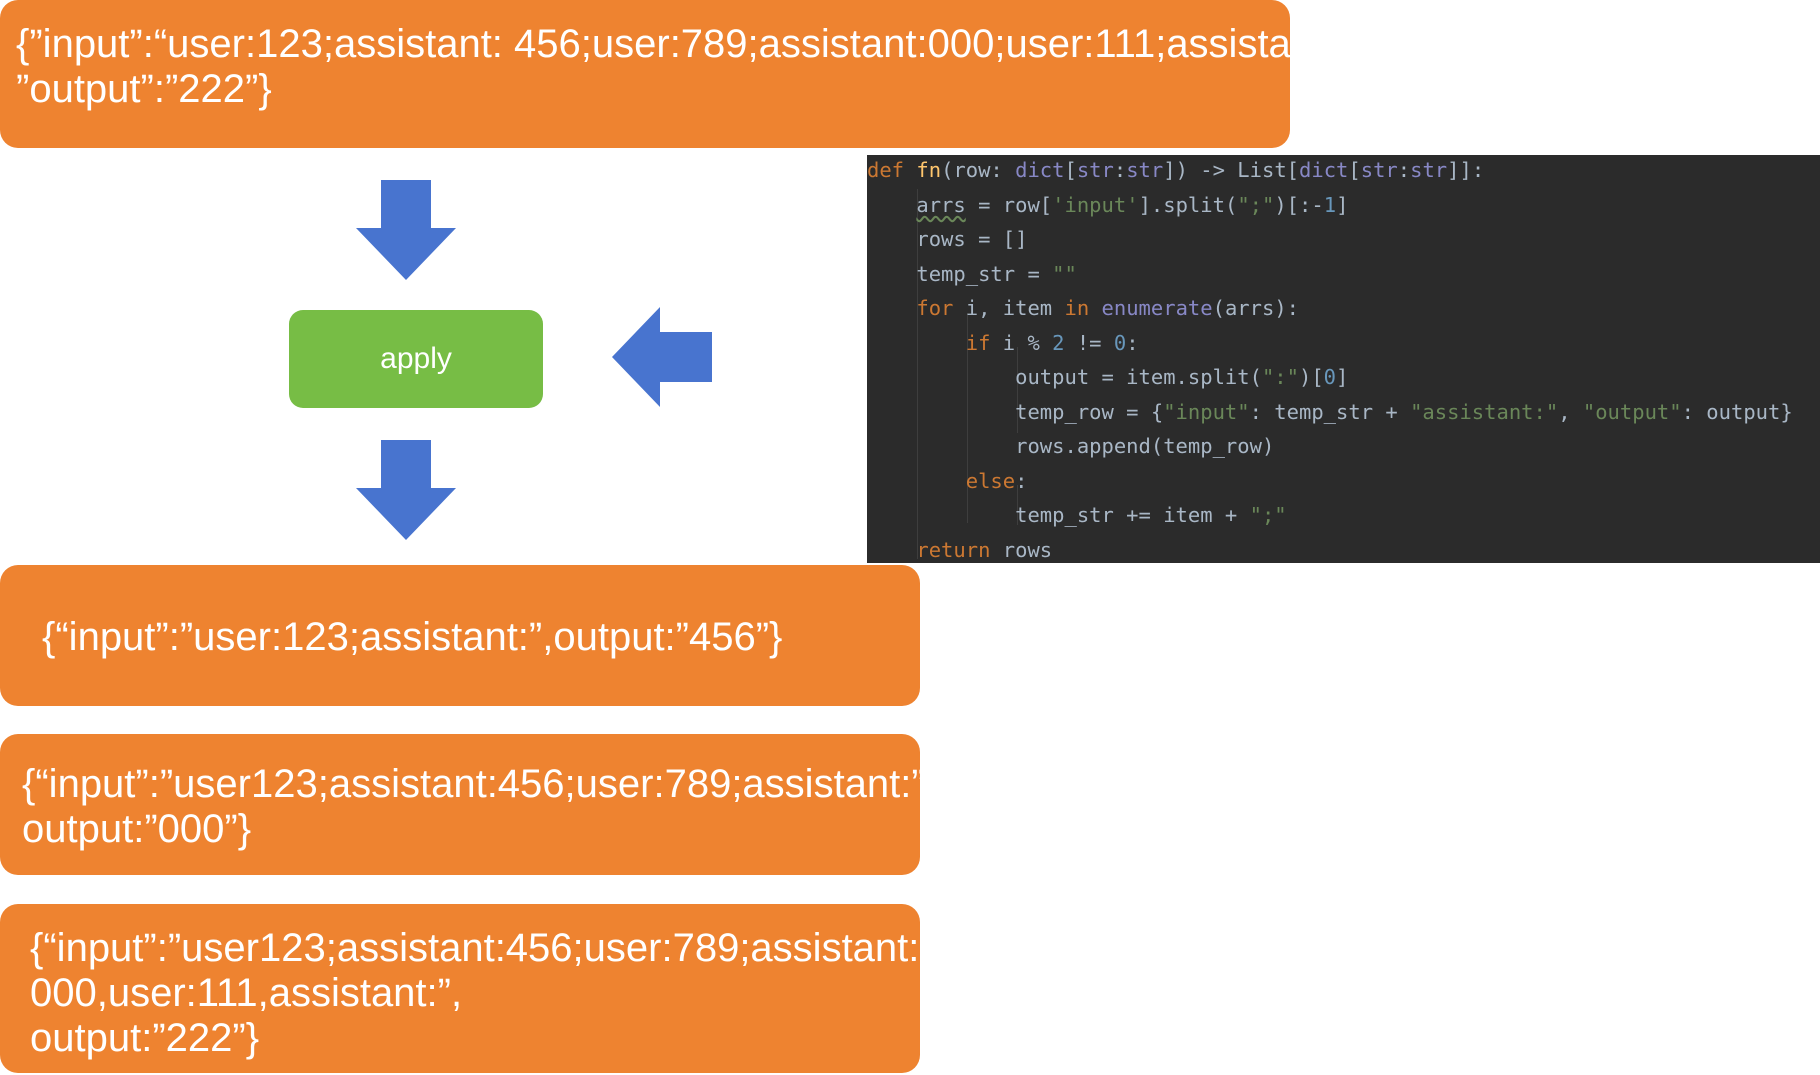 The width and height of the screenshot is (1820, 1075). I want to click on result-3-line-2: 000,user:111,assistant:”,, so click(246, 993).